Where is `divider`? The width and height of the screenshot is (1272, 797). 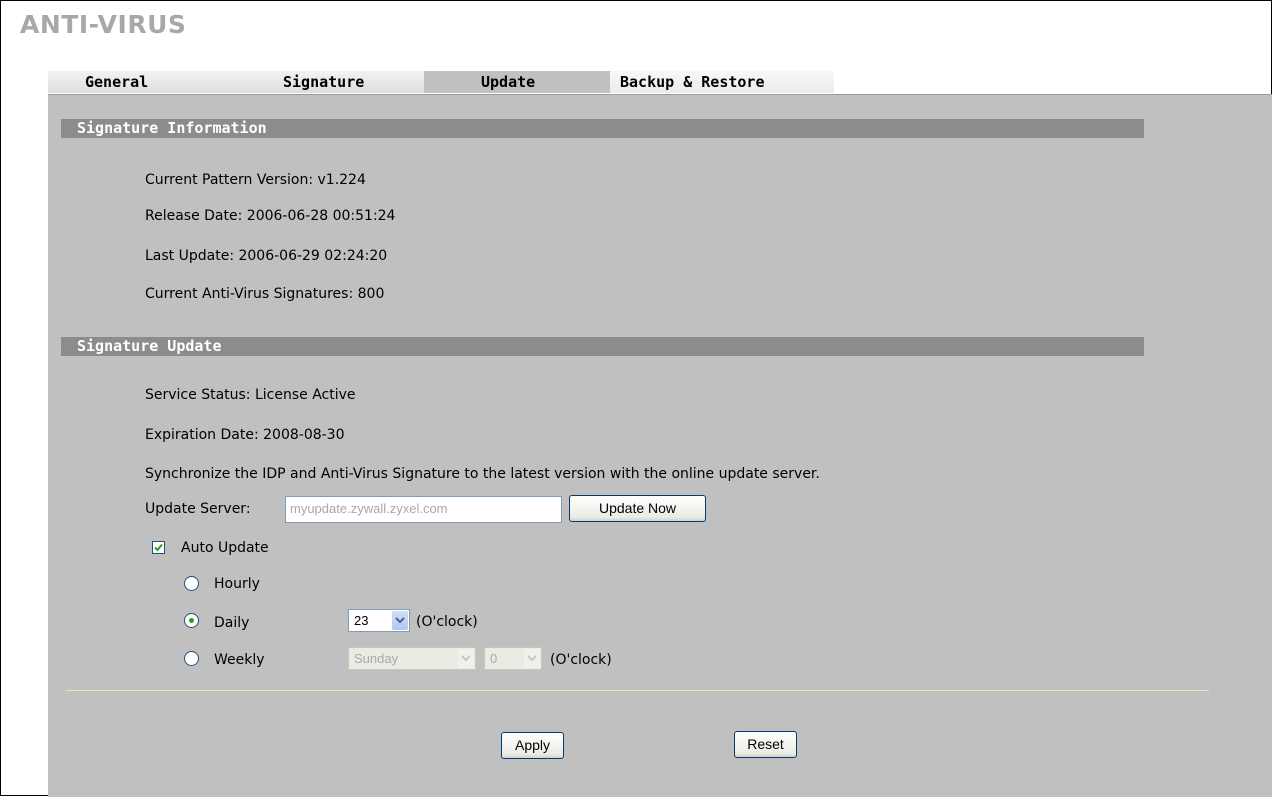 divider is located at coordinates (637, 690).